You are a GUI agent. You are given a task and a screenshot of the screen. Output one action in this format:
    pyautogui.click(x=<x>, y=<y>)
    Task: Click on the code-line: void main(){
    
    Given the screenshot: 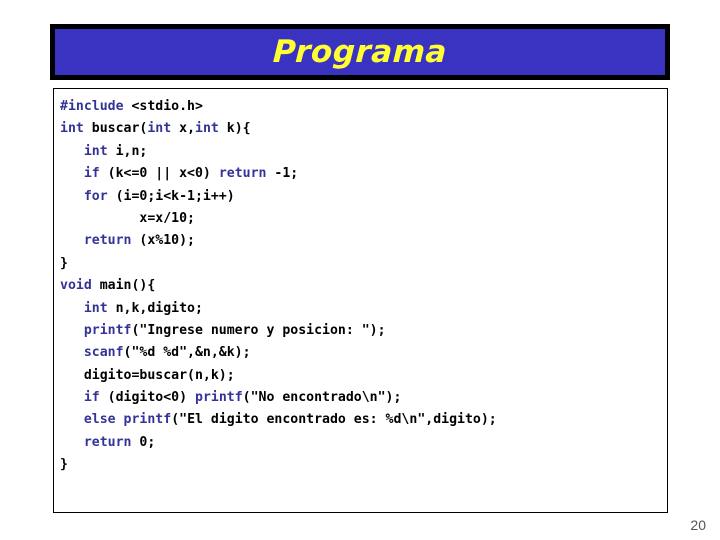 What is the action you would take?
    pyautogui.click(x=360, y=286)
    